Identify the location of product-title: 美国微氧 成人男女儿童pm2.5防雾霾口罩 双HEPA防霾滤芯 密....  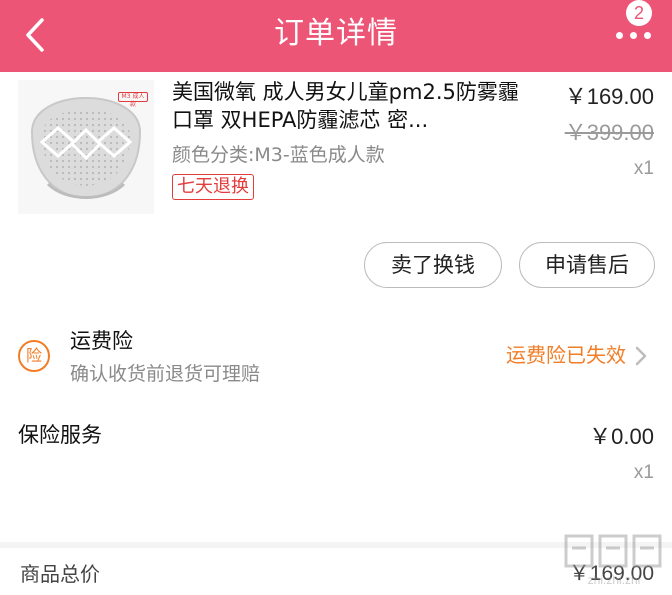
(348, 107).